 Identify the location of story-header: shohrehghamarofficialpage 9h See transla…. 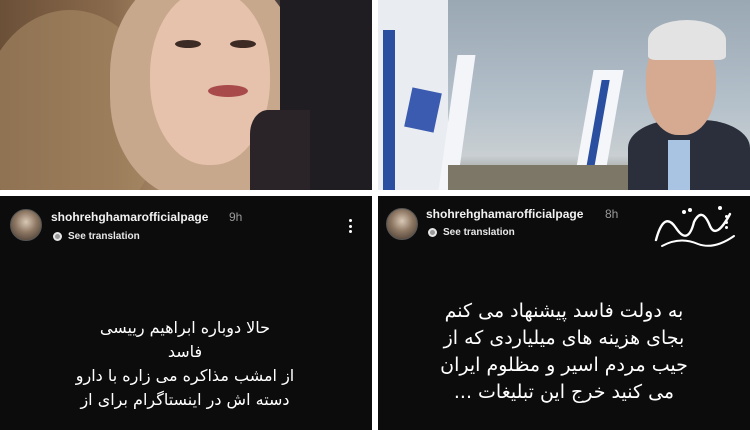
(186, 226).